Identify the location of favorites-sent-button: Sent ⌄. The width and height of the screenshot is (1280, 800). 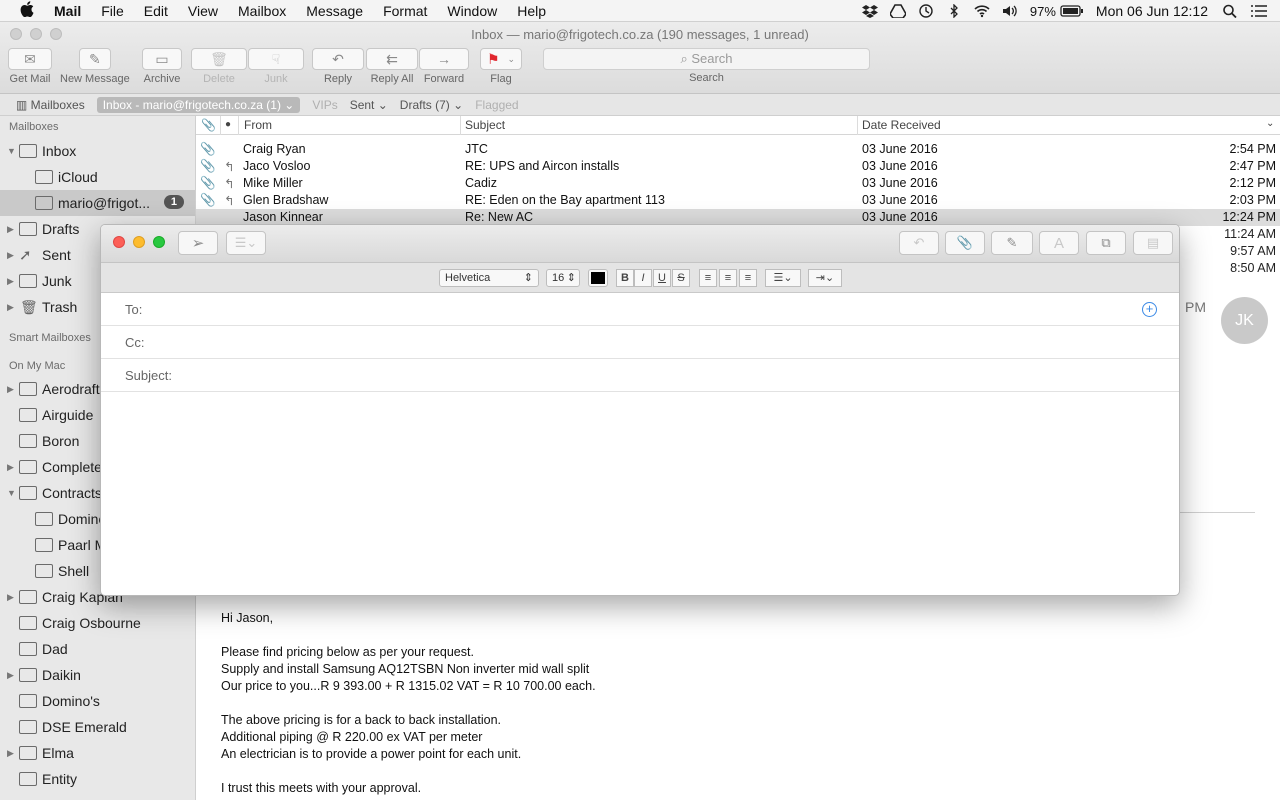
(369, 105).